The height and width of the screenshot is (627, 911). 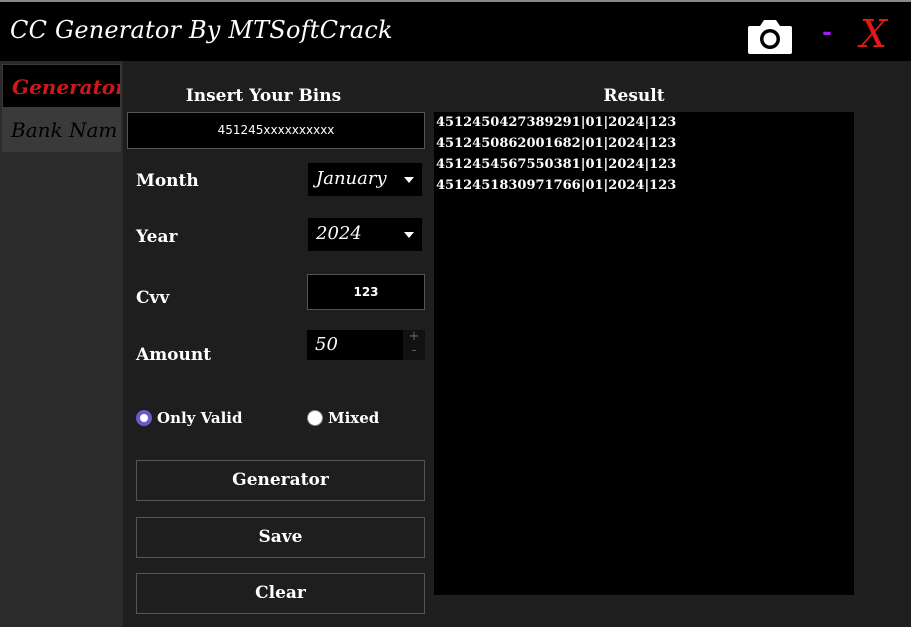 What do you see at coordinates (877, 34) in the screenshot?
I see `close-button: X` at bounding box center [877, 34].